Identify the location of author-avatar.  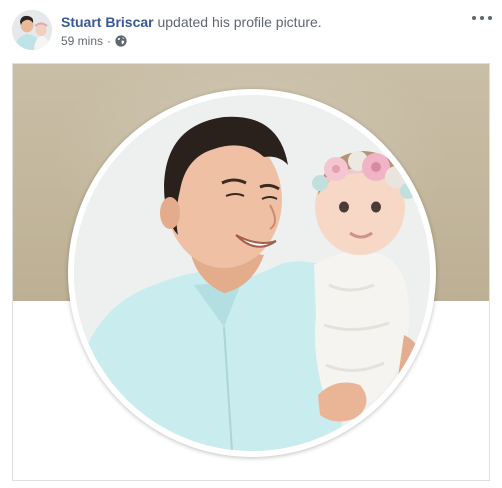
(32, 30).